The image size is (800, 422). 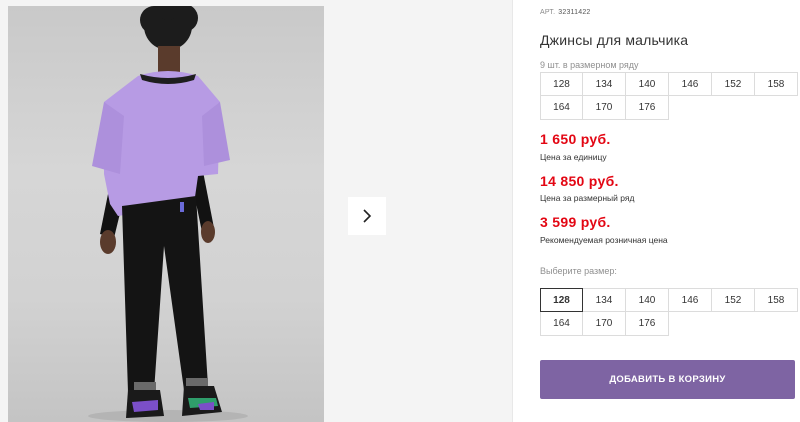 I want to click on size-row-cell: 164, so click(x=561, y=108).